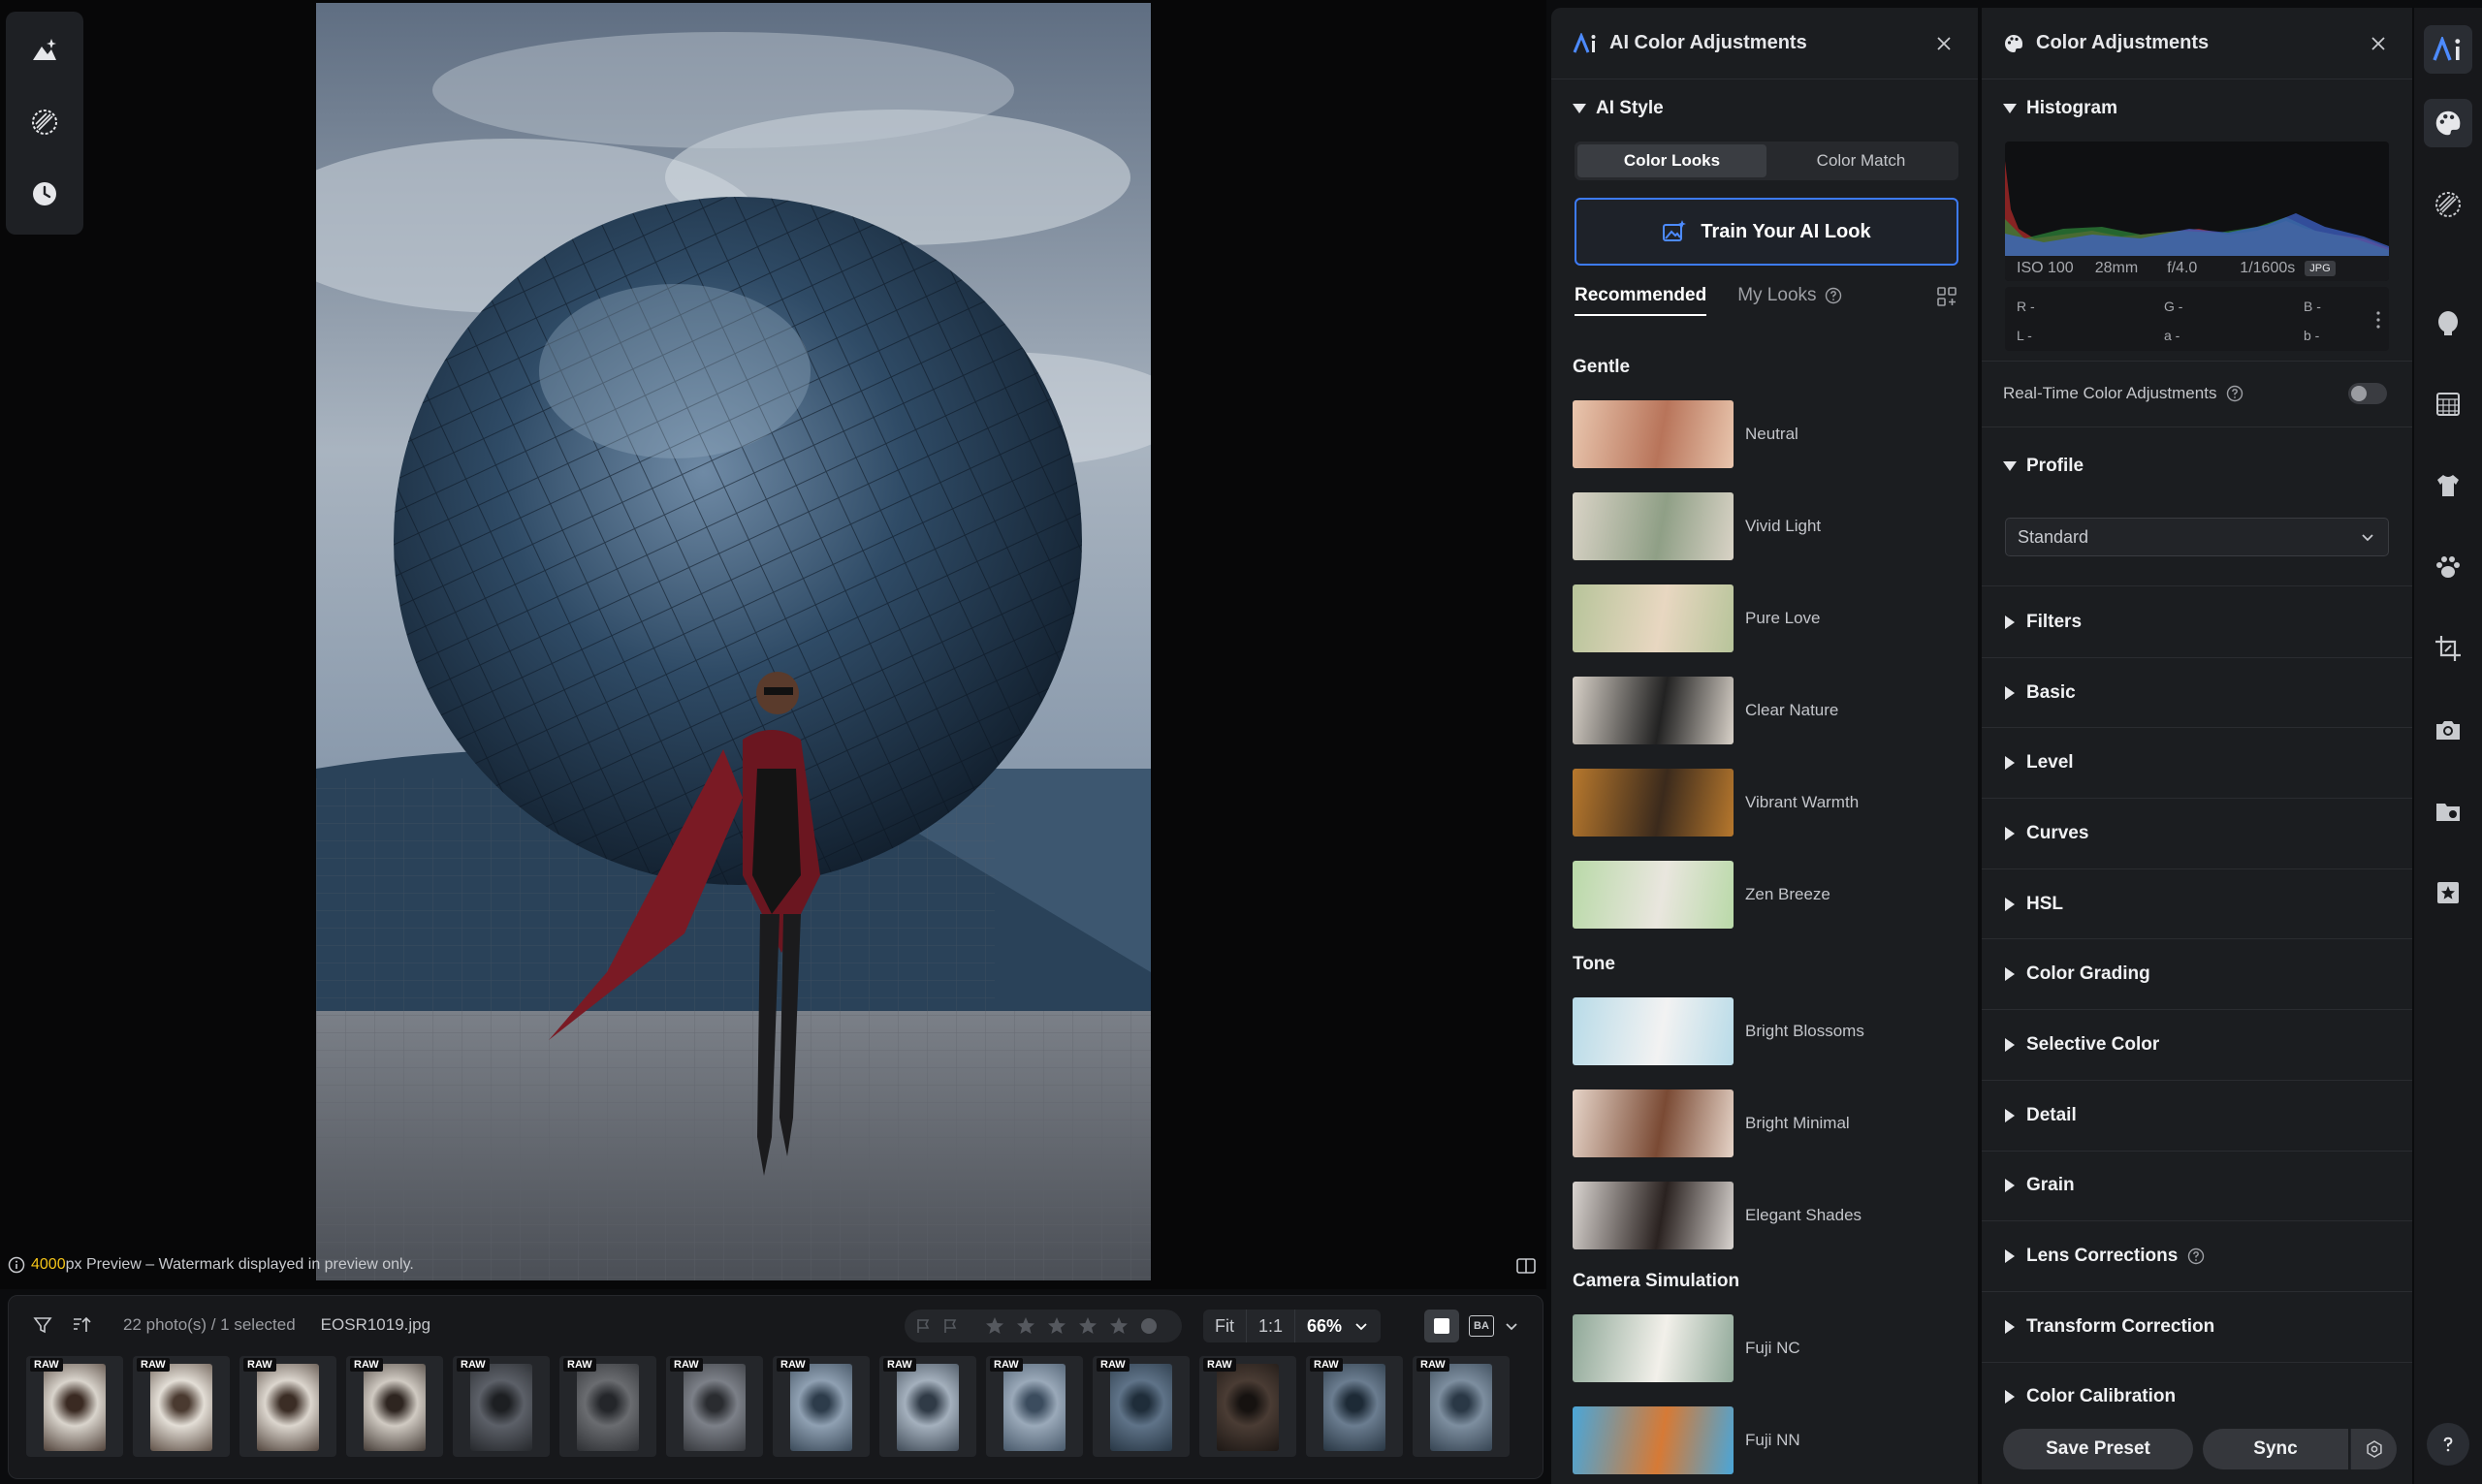 Image resolution: width=2482 pixels, height=1484 pixels. What do you see at coordinates (1861, 160) in the screenshot?
I see `segment-color-match: Color Match` at bounding box center [1861, 160].